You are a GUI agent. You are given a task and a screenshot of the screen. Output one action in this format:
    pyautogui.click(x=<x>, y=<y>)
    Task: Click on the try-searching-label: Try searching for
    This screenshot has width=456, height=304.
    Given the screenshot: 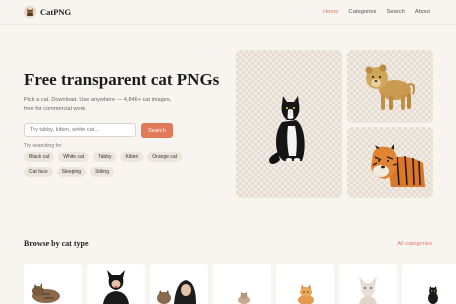 What is the action you would take?
    pyautogui.click(x=43, y=146)
    